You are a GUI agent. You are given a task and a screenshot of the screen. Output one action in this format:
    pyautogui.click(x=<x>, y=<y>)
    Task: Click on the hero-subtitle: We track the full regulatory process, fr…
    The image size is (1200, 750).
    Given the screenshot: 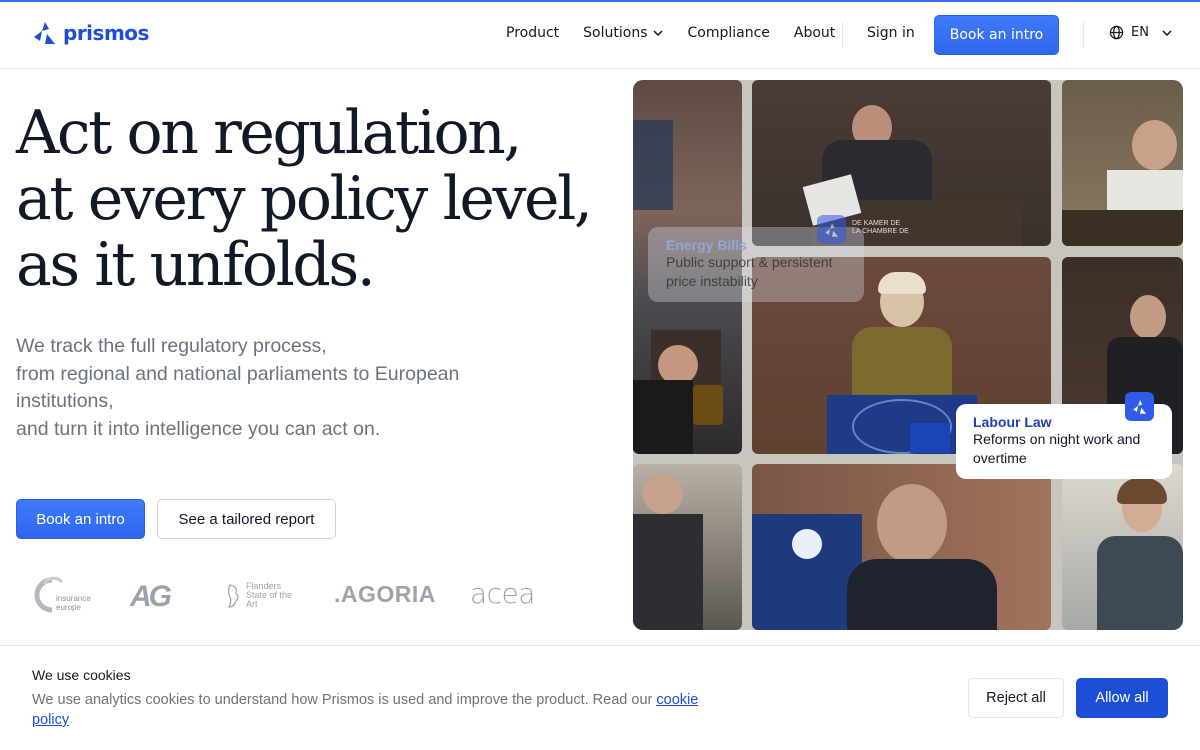 What is the action you would take?
    pyautogui.click(x=276, y=388)
    